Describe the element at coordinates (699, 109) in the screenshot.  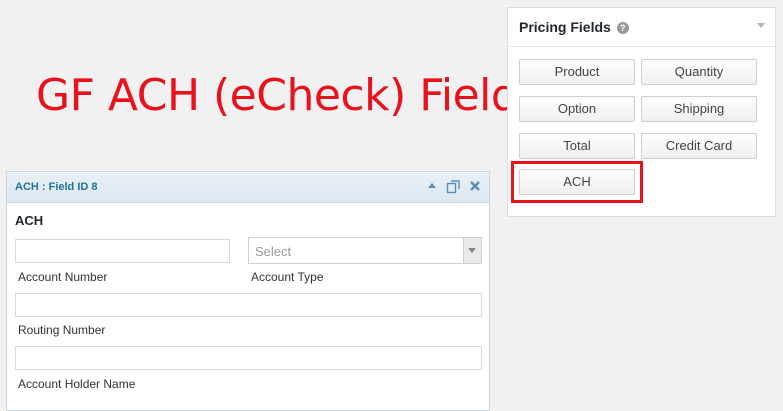
I see `shipping-button: Shipping` at that location.